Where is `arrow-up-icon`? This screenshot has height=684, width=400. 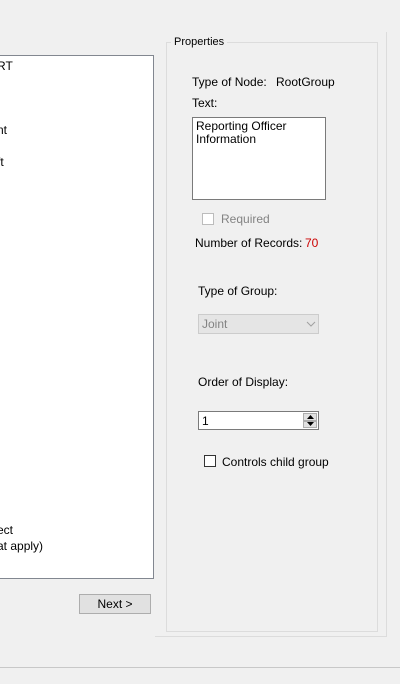
arrow-up-icon is located at coordinates (310, 416).